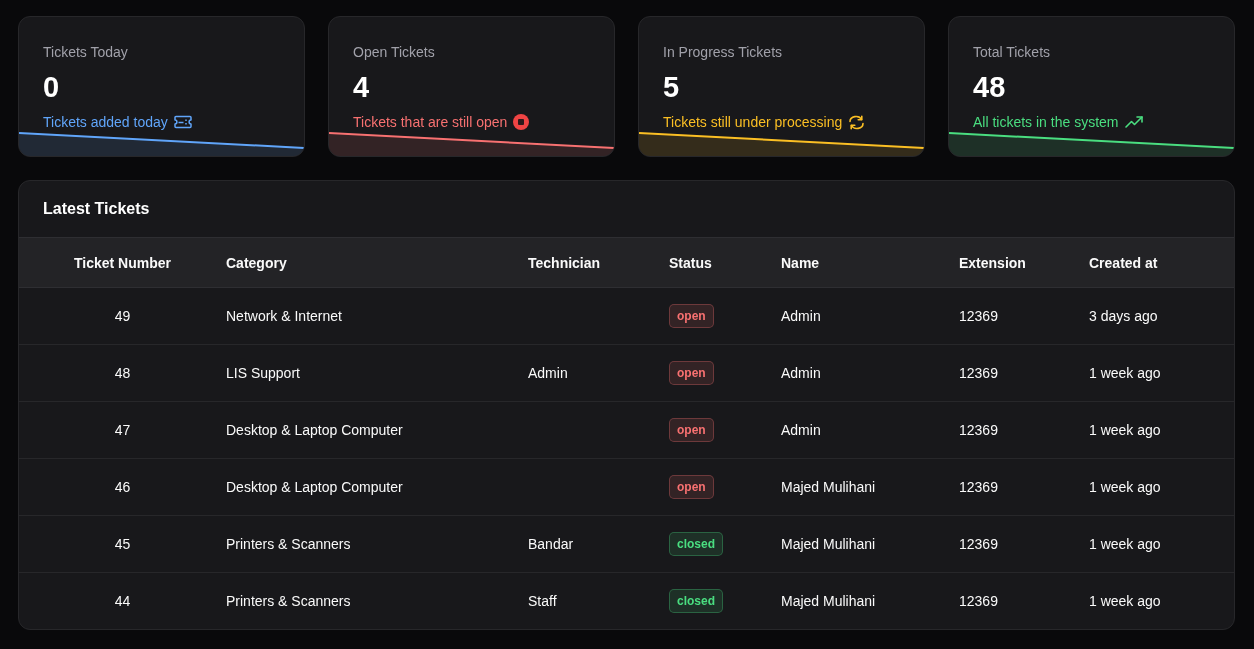 This screenshot has width=1254, height=649. Describe the element at coordinates (800, 262) in the screenshot. I see `column-header: Name` at that location.